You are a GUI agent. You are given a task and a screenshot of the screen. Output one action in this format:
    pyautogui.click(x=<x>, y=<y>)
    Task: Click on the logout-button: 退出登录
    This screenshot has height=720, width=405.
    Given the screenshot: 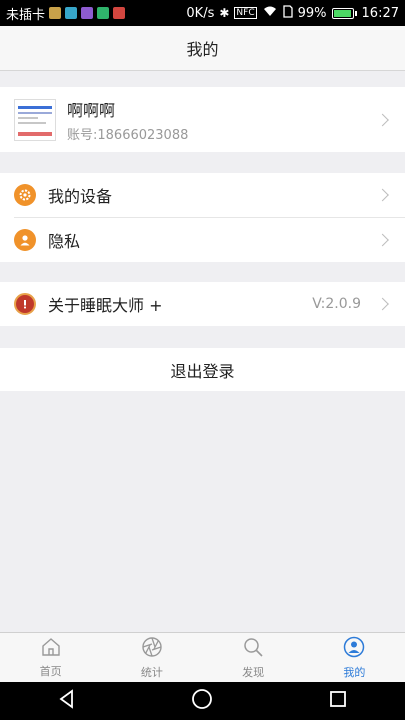 What is the action you would take?
    pyautogui.click(x=202, y=369)
    